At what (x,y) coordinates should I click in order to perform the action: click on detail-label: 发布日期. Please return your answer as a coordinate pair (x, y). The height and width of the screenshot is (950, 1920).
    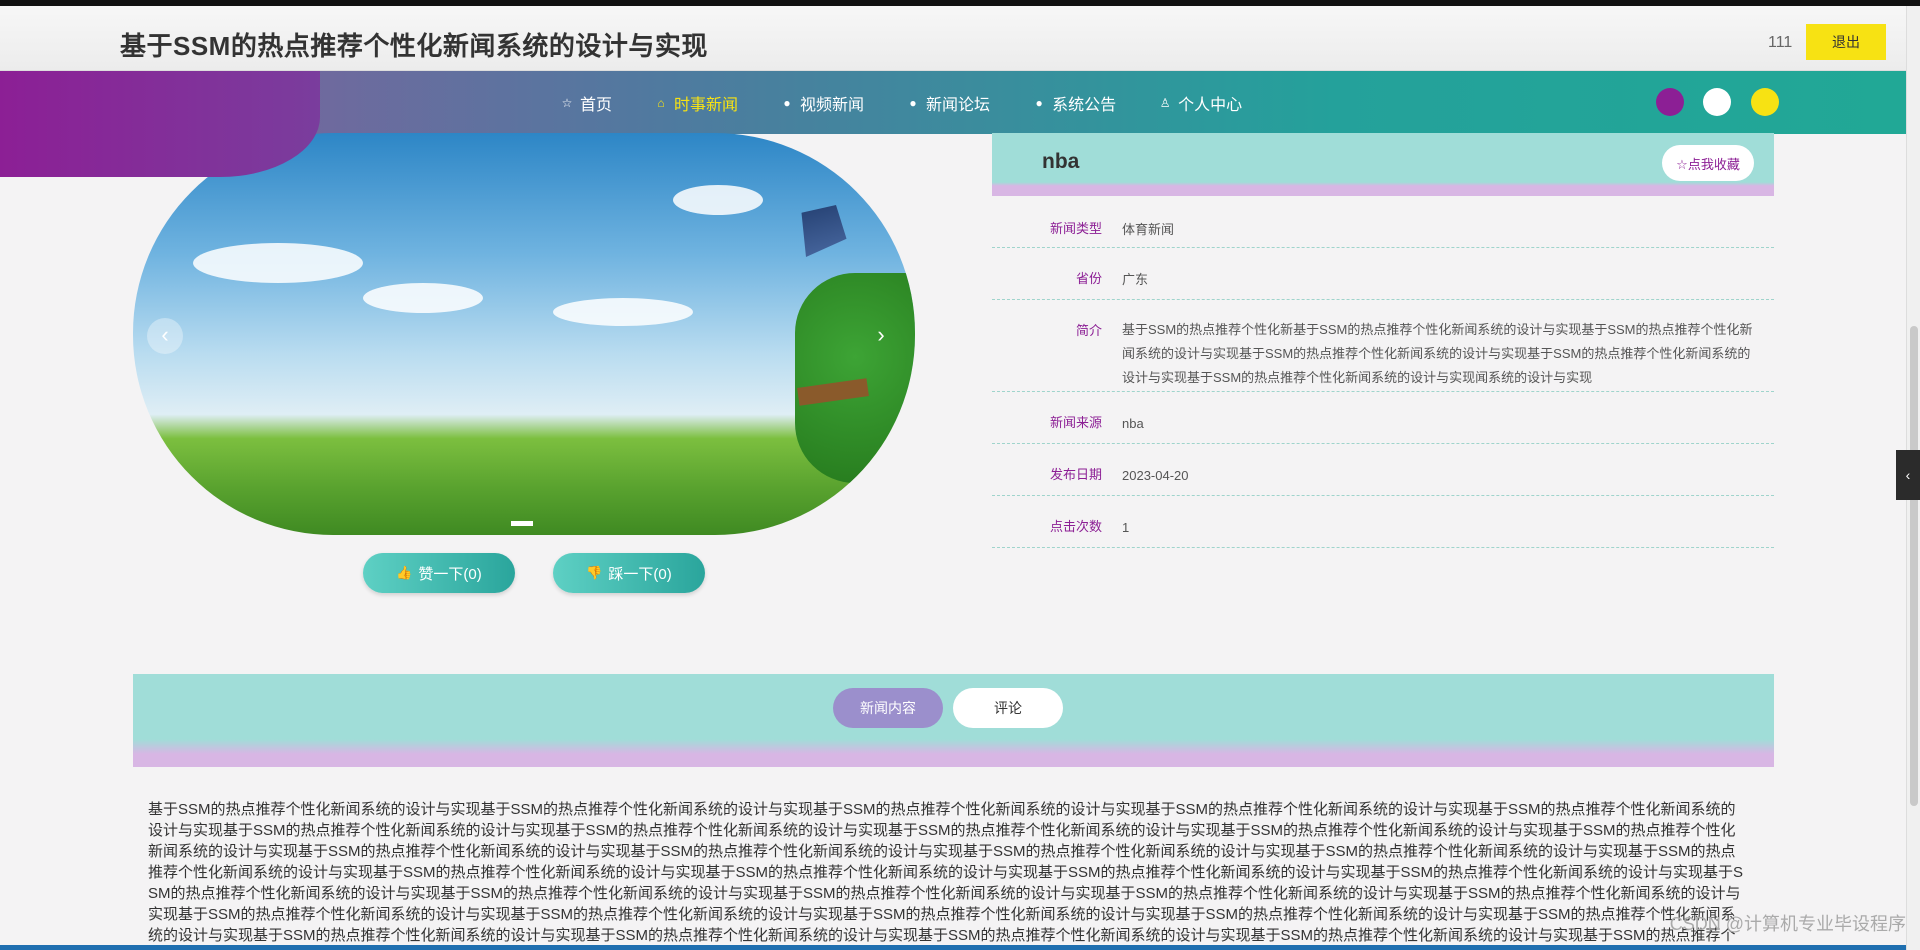
    Looking at the image, I should click on (1075, 474).